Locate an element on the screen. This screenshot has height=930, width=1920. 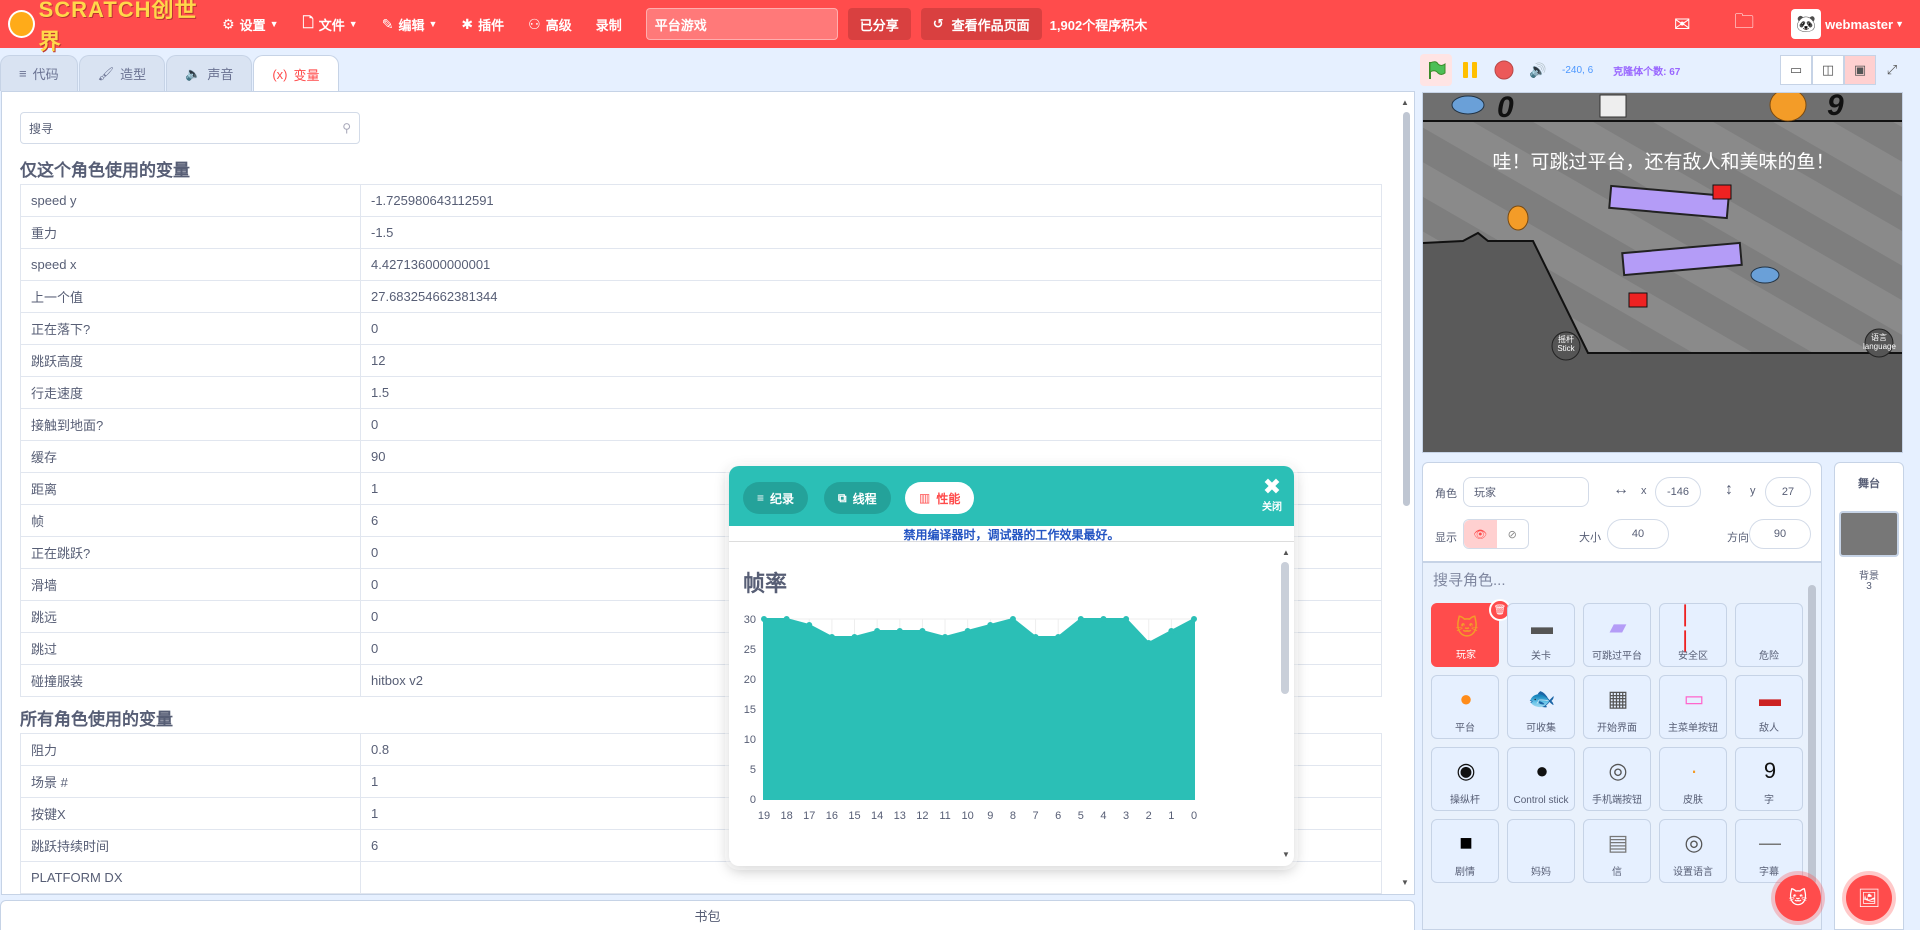
variable-value: 1.5 is located at coordinates (871, 392).